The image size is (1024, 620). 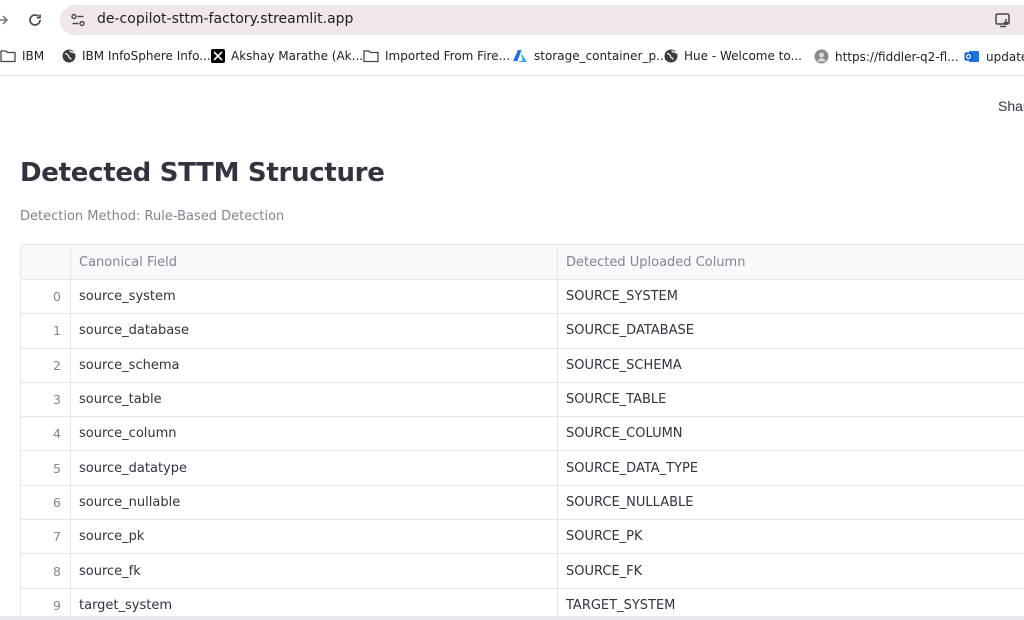 What do you see at coordinates (314, 537) in the screenshot?
I see `canonical-field-cell: source_pk` at bounding box center [314, 537].